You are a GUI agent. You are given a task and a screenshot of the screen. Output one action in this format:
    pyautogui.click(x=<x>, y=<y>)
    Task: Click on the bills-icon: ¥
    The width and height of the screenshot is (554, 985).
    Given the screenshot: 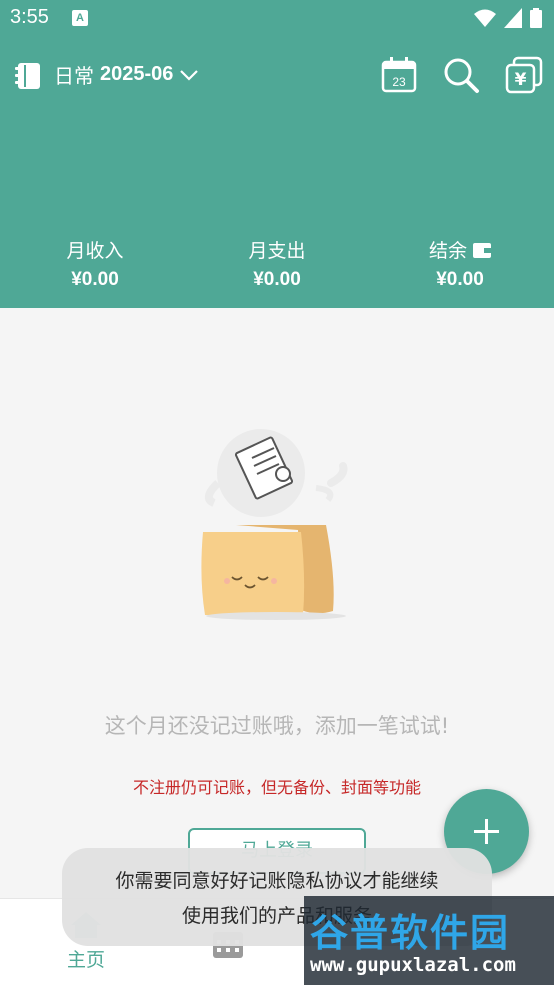 What is the action you would take?
    pyautogui.click(x=524, y=75)
    